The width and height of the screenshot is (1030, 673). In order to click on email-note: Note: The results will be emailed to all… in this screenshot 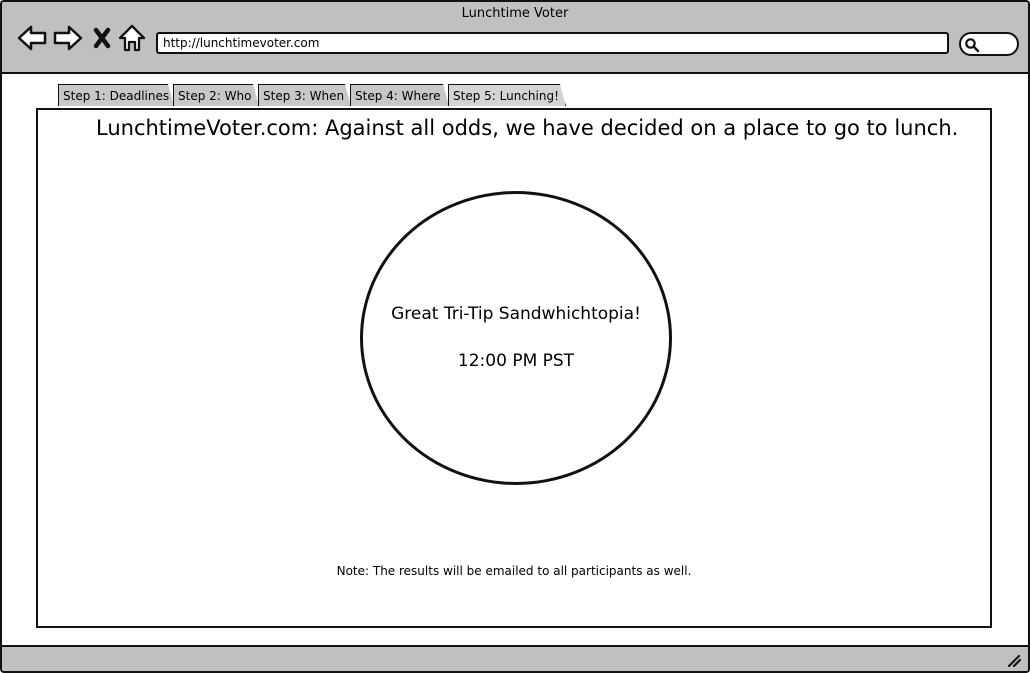, I will do `click(514, 571)`.